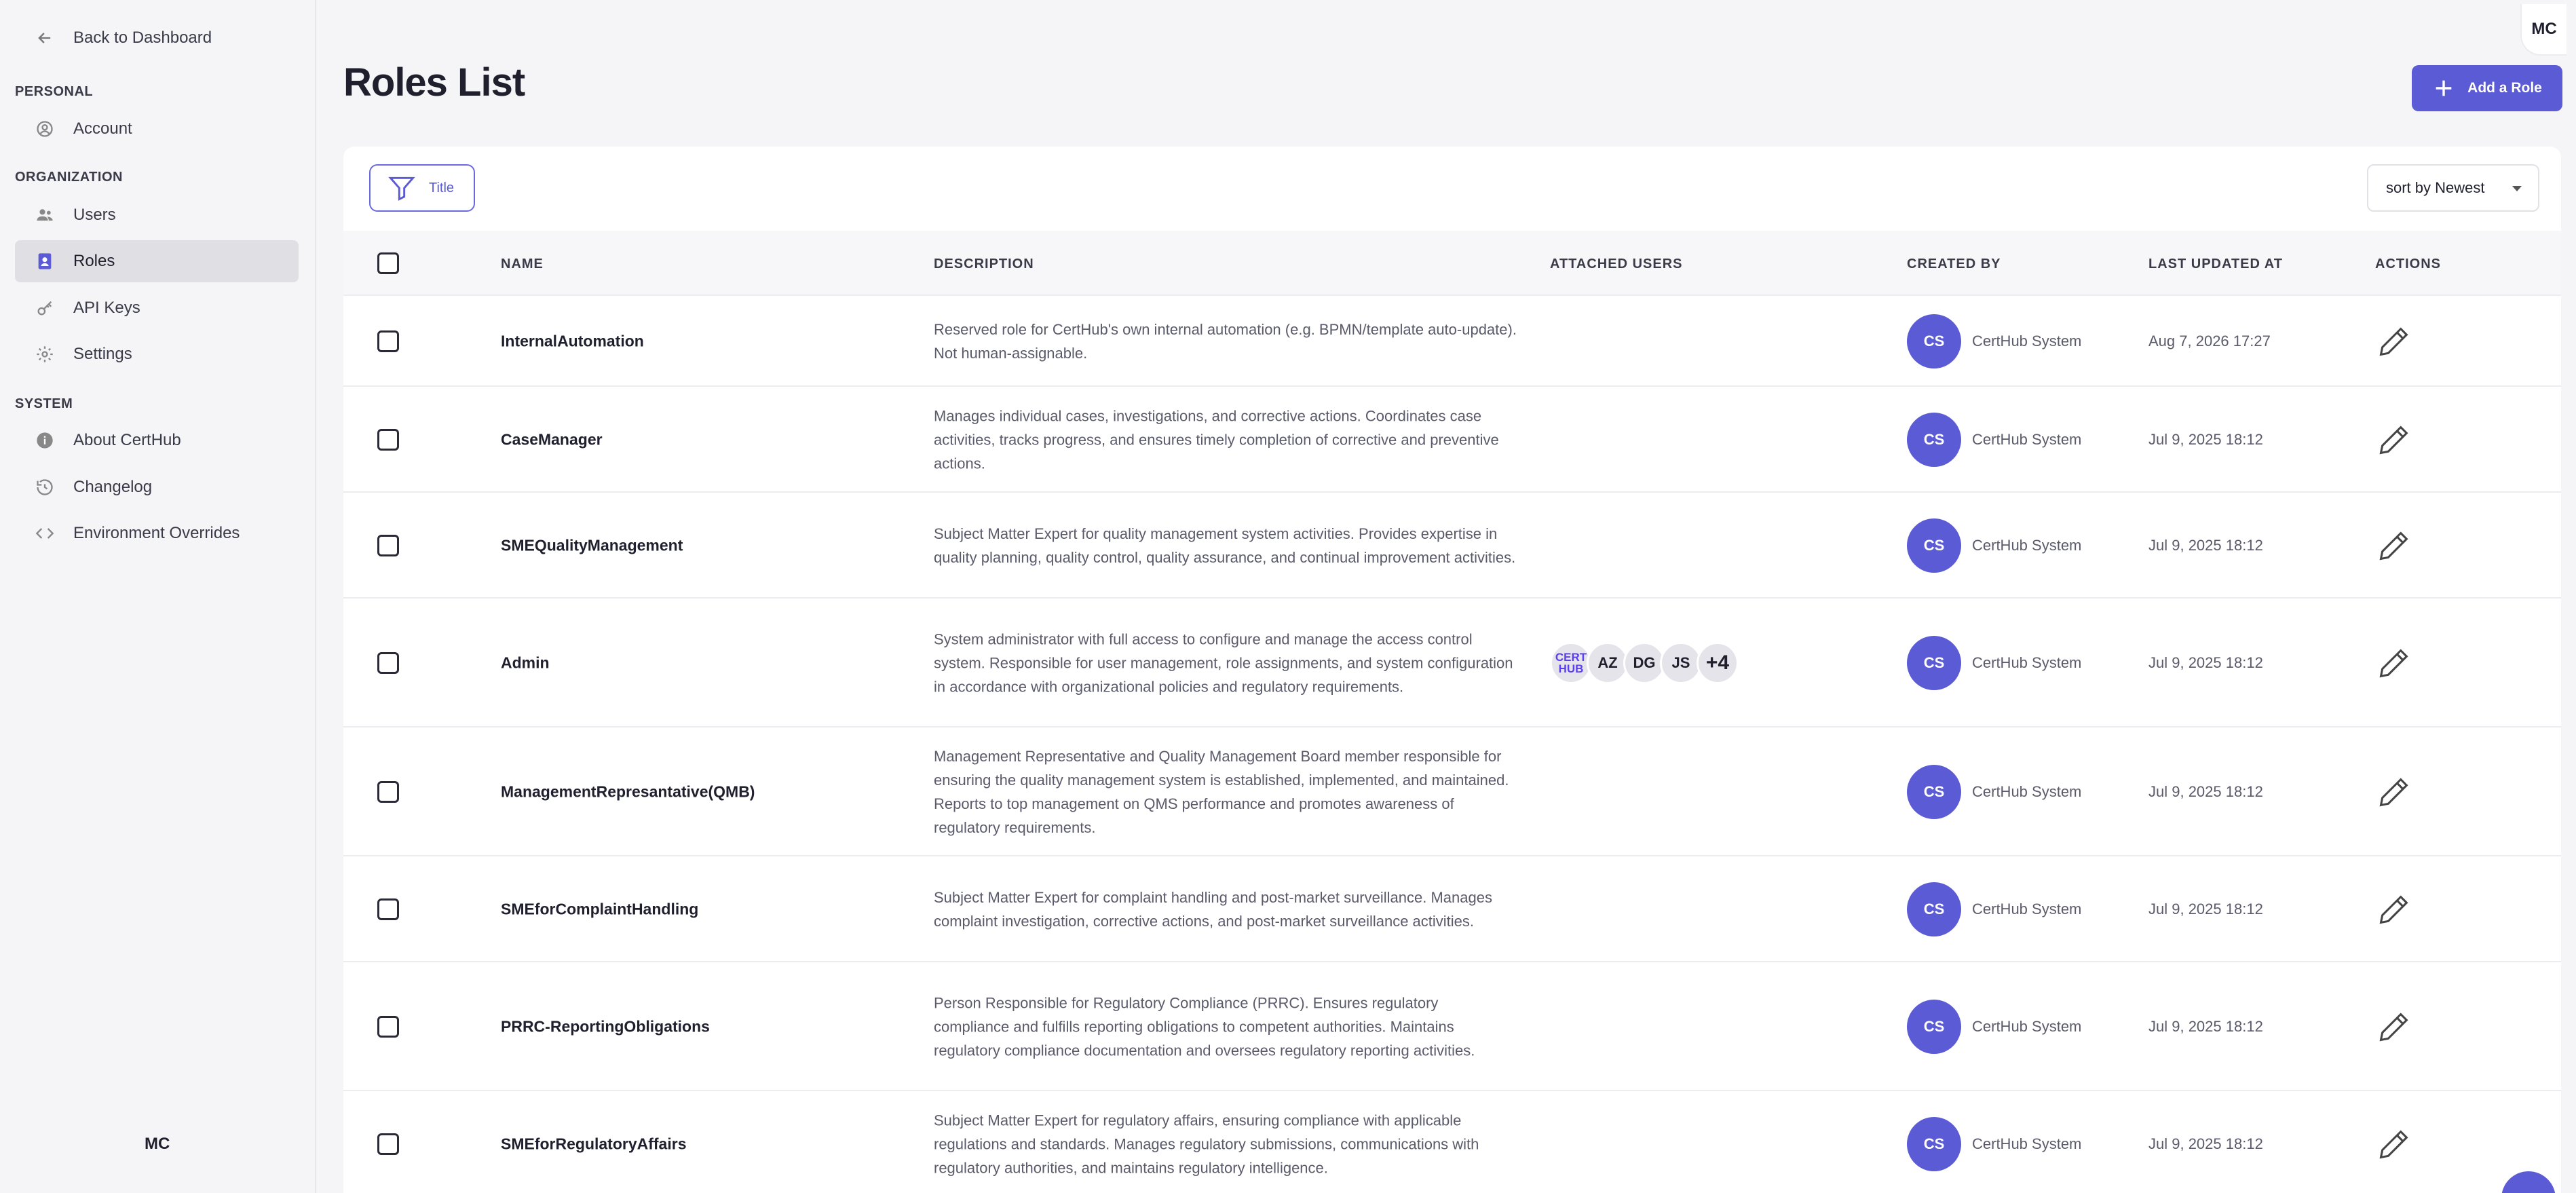 The width and height of the screenshot is (2576, 1193). What do you see at coordinates (44, 533) in the screenshot?
I see `code-icon` at bounding box center [44, 533].